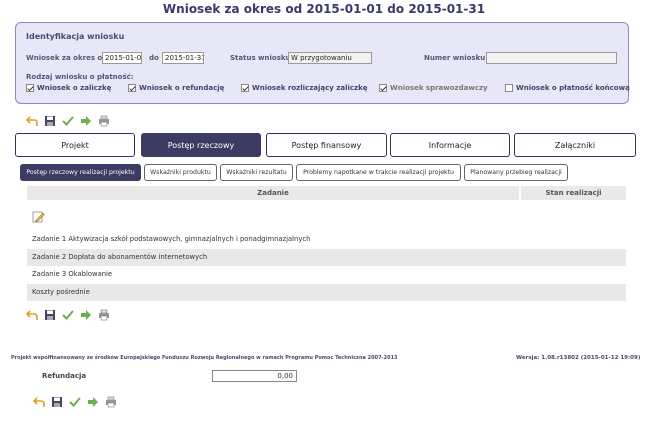  What do you see at coordinates (67, 58) in the screenshot?
I see `period-label: Wniosek za okres od` at bounding box center [67, 58].